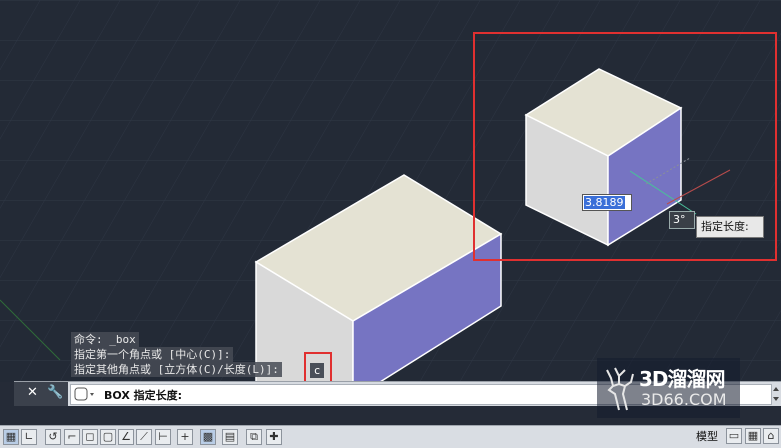  What do you see at coordinates (230, 437) in the screenshot?
I see `quick-properties-icon: ▤` at bounding box center [230, 437].